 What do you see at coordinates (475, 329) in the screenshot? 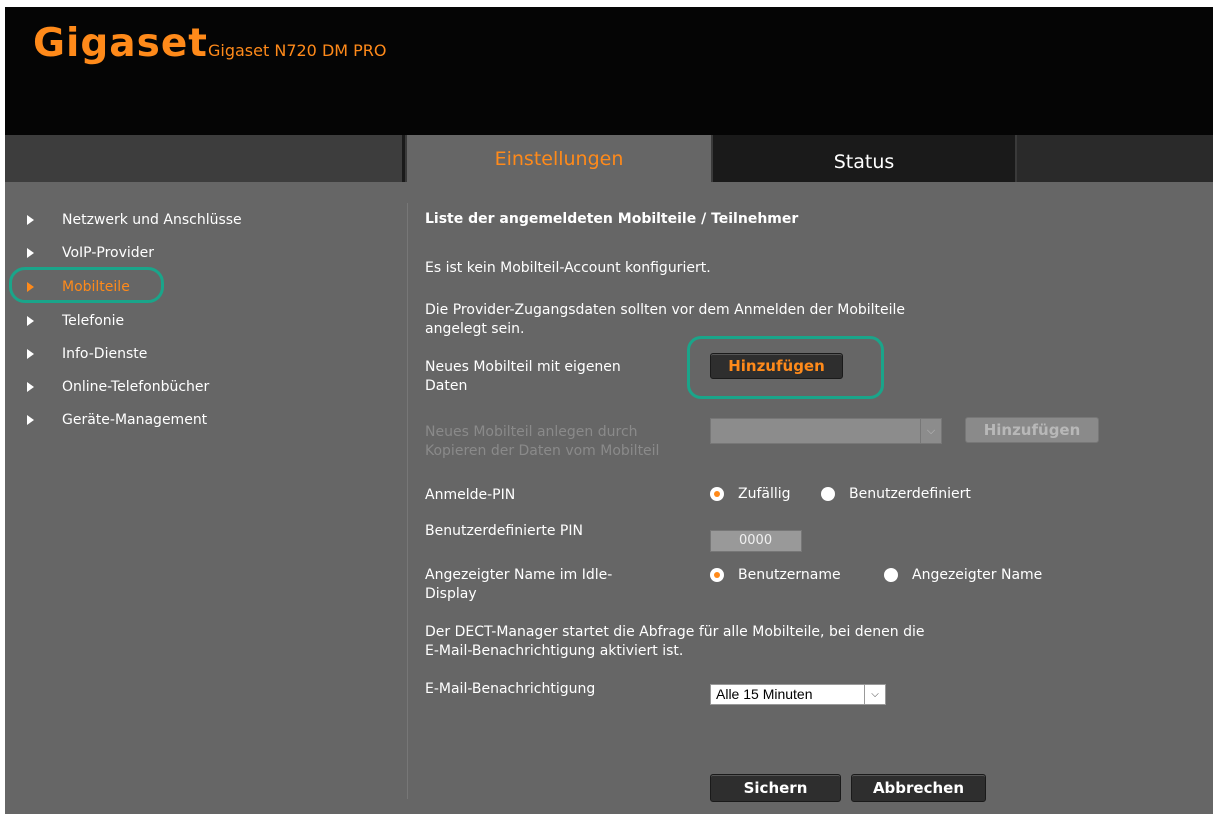
I see `provider-note-line2: angelegt sein.` at bounding box center [475, 329].